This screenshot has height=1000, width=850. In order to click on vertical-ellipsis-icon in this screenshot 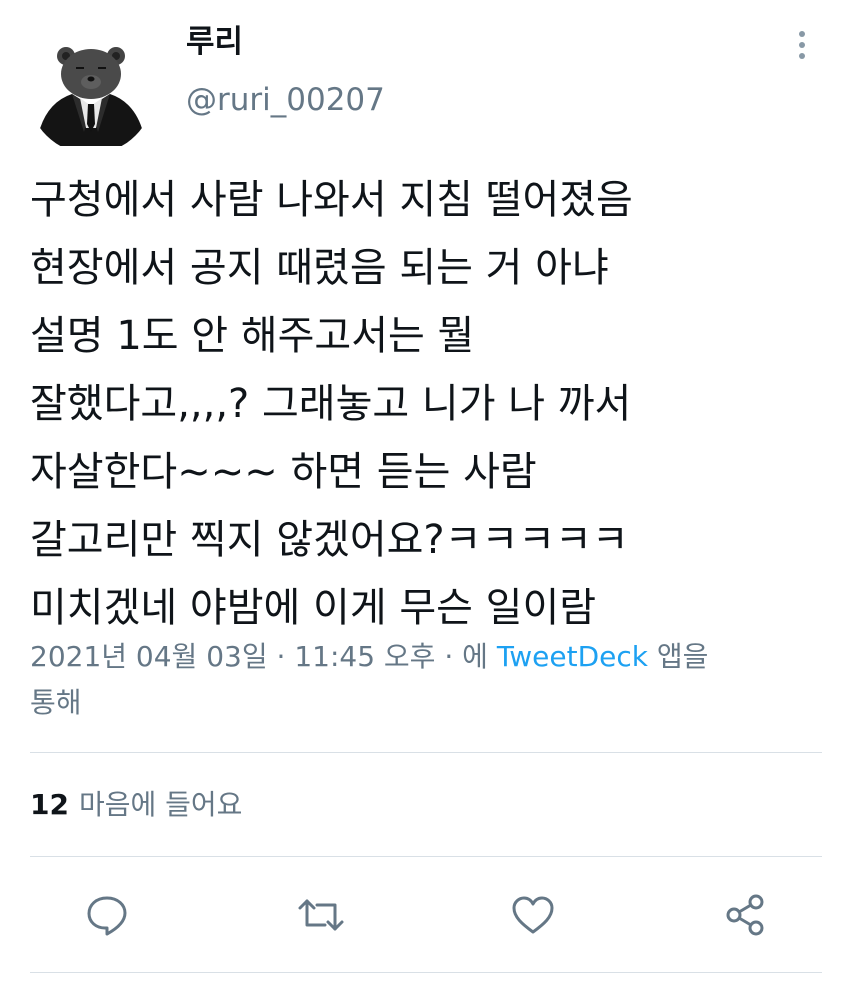, I will do `click(802, 45)`.